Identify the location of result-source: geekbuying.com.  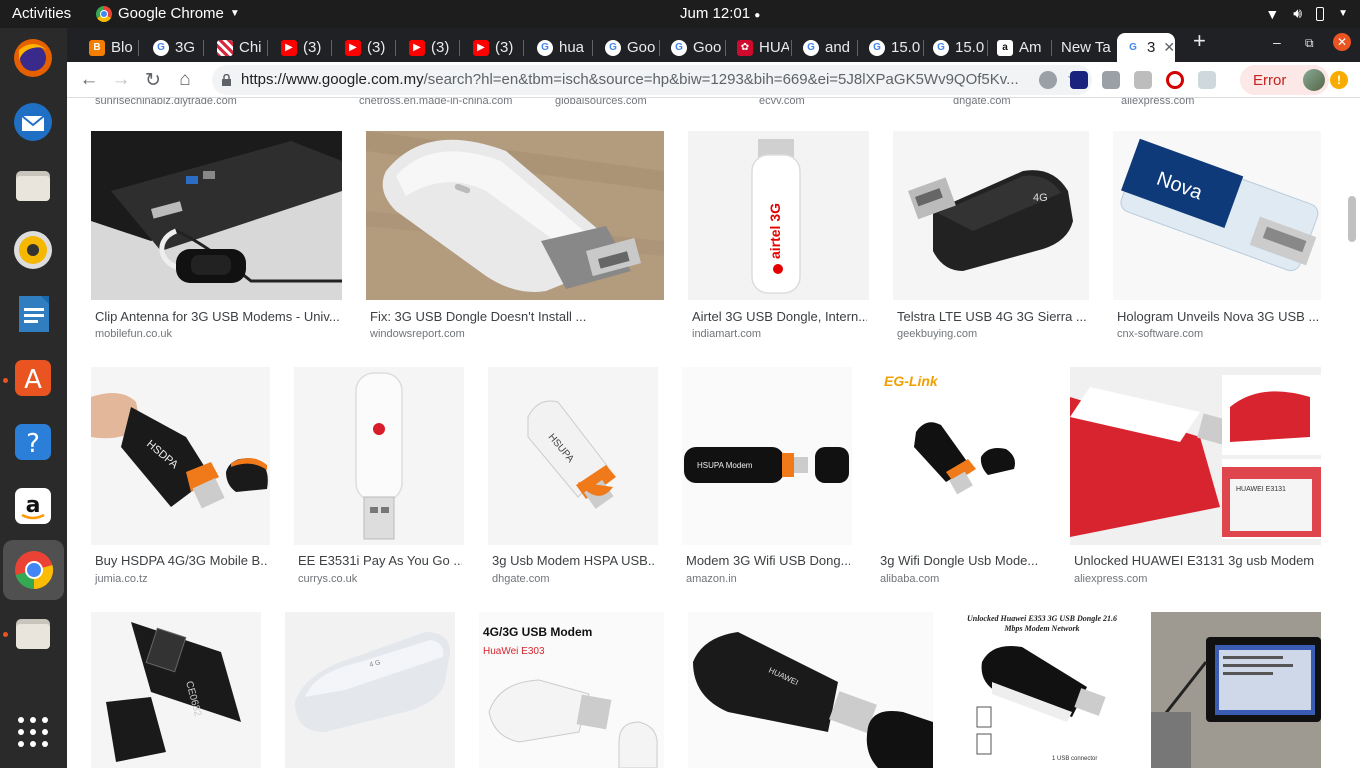
(937, 334).